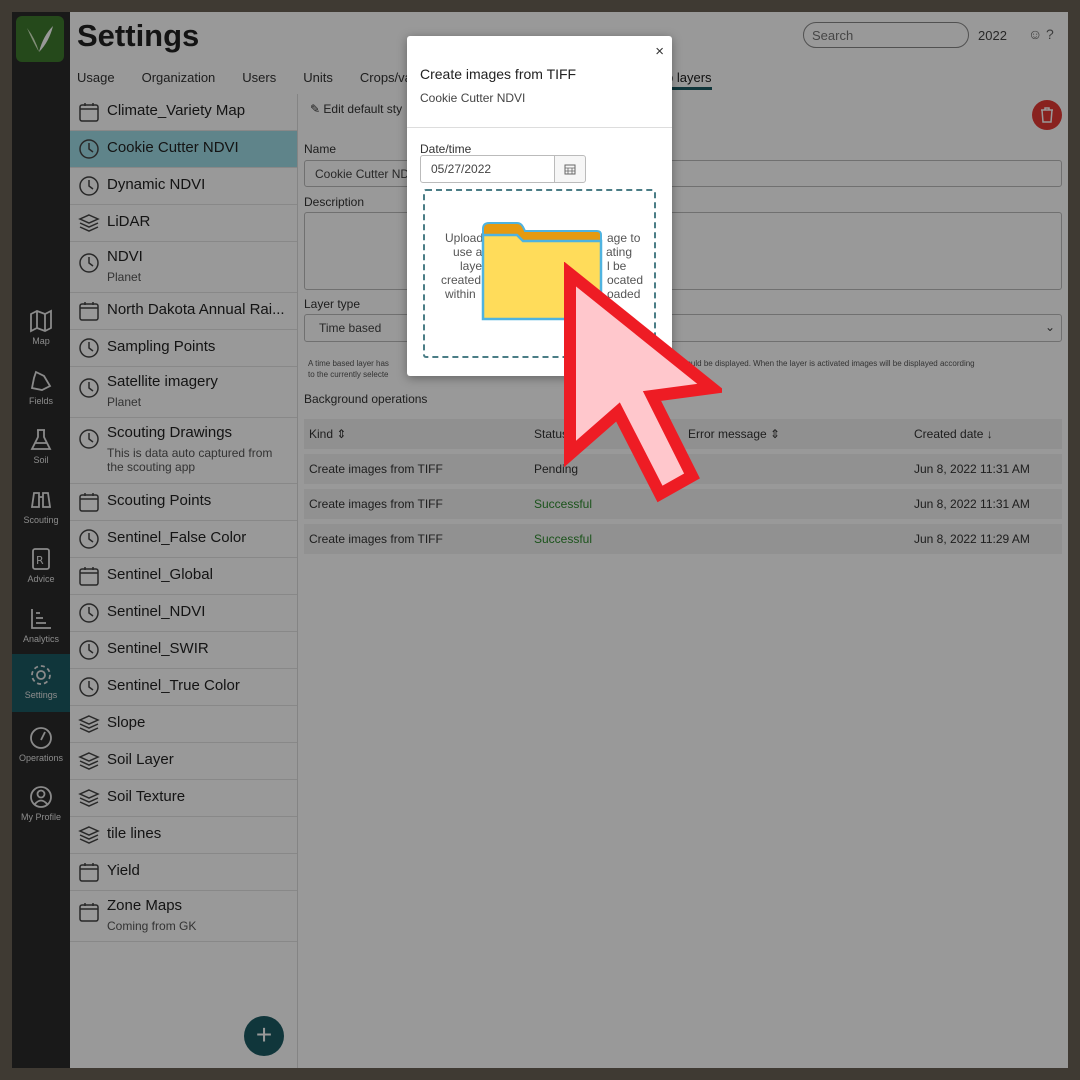  Describe the element at coordinates (659, 51) in the screenshot. I see `close-icon: ×` at that location.